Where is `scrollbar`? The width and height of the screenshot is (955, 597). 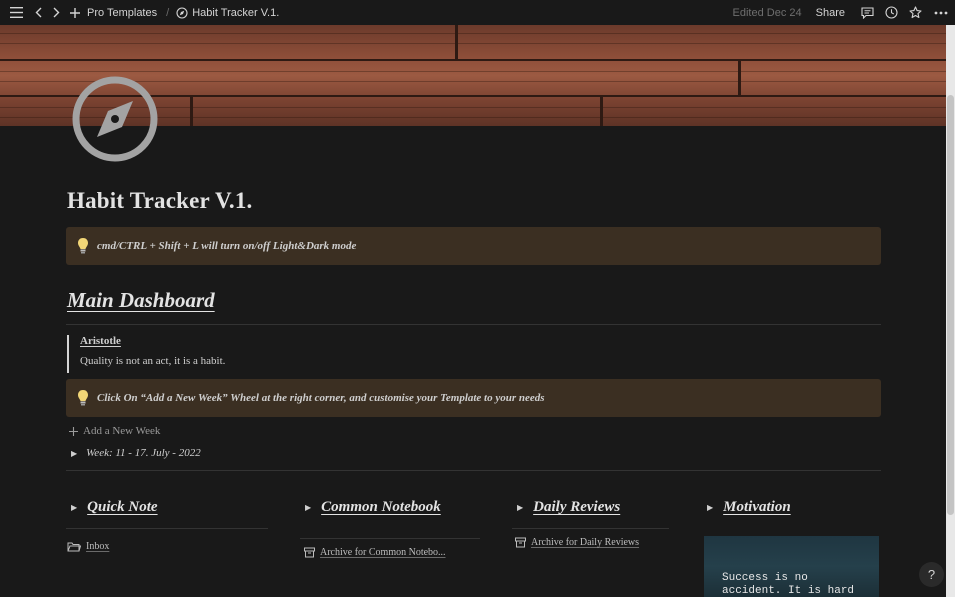
scrollbar is located at coordinates (950, 311).